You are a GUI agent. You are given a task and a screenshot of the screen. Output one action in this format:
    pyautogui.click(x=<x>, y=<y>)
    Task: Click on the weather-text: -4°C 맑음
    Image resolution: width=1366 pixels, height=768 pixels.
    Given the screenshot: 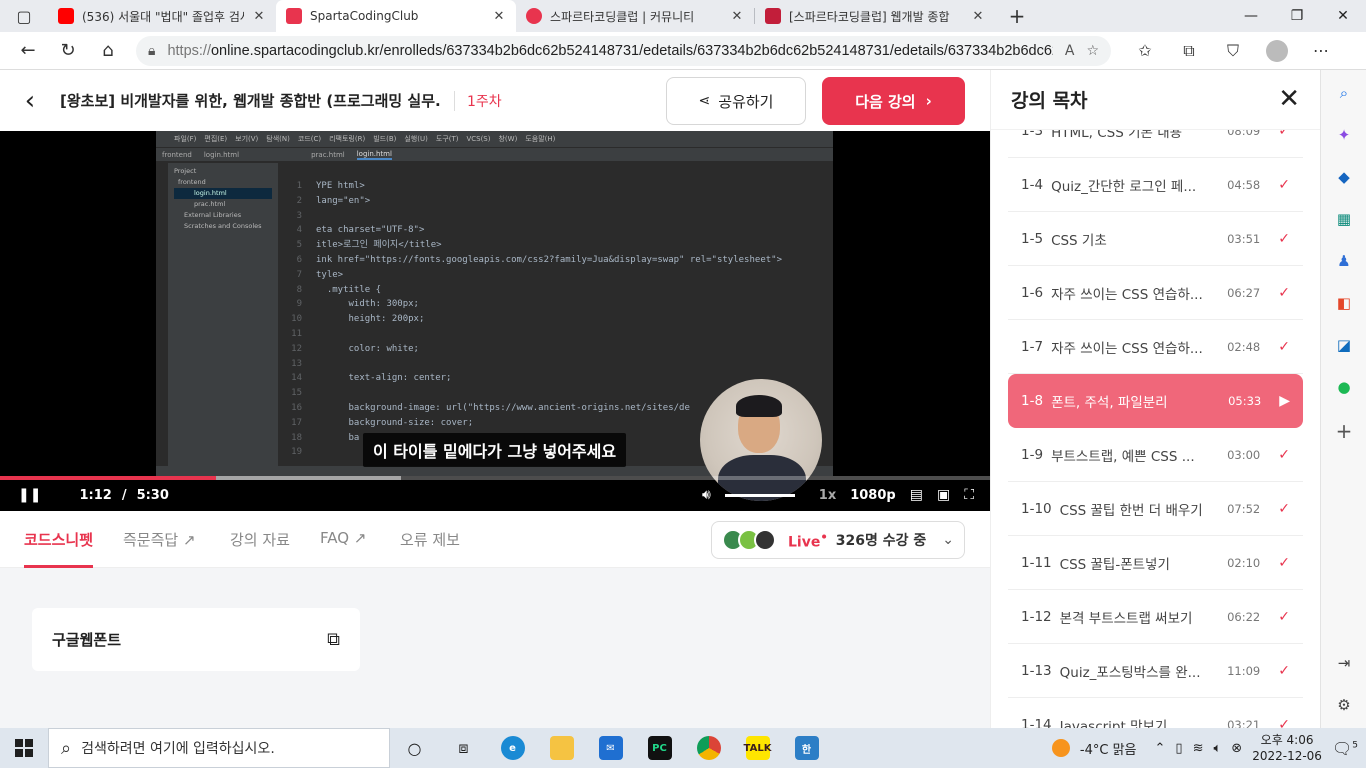 What is the action you would take?
    pyautogui.click(x=1108, y=748)
    